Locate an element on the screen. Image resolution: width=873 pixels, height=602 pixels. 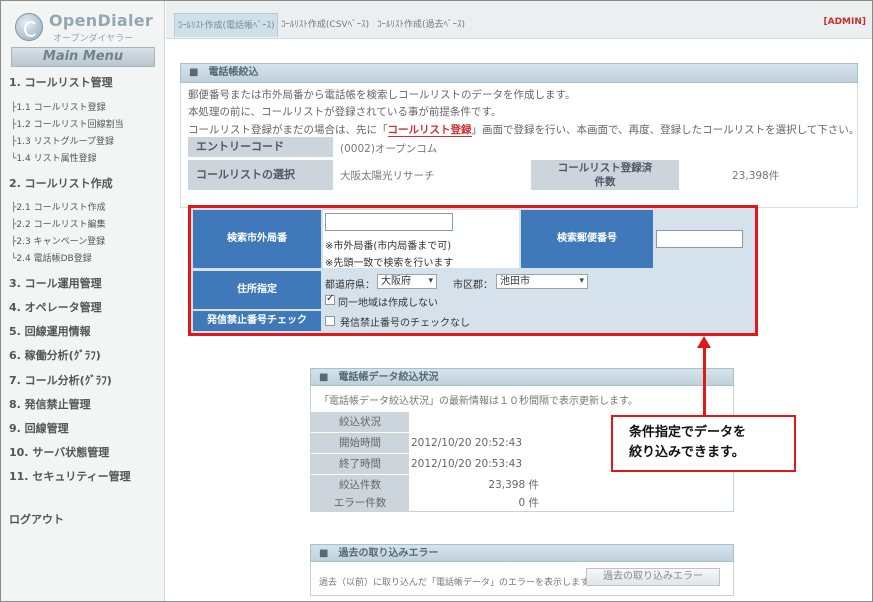
tab-phonebook-base: ｺｰﾙﾘｽﾄ作成(電話帳ﾍﾞｰｽ) is located at coordinates (226, 25).